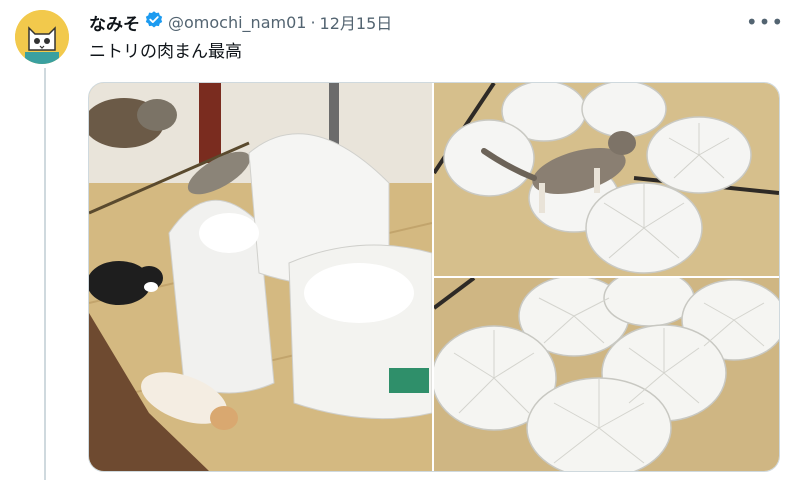  I want to click on thread-line, so click(45, 274).